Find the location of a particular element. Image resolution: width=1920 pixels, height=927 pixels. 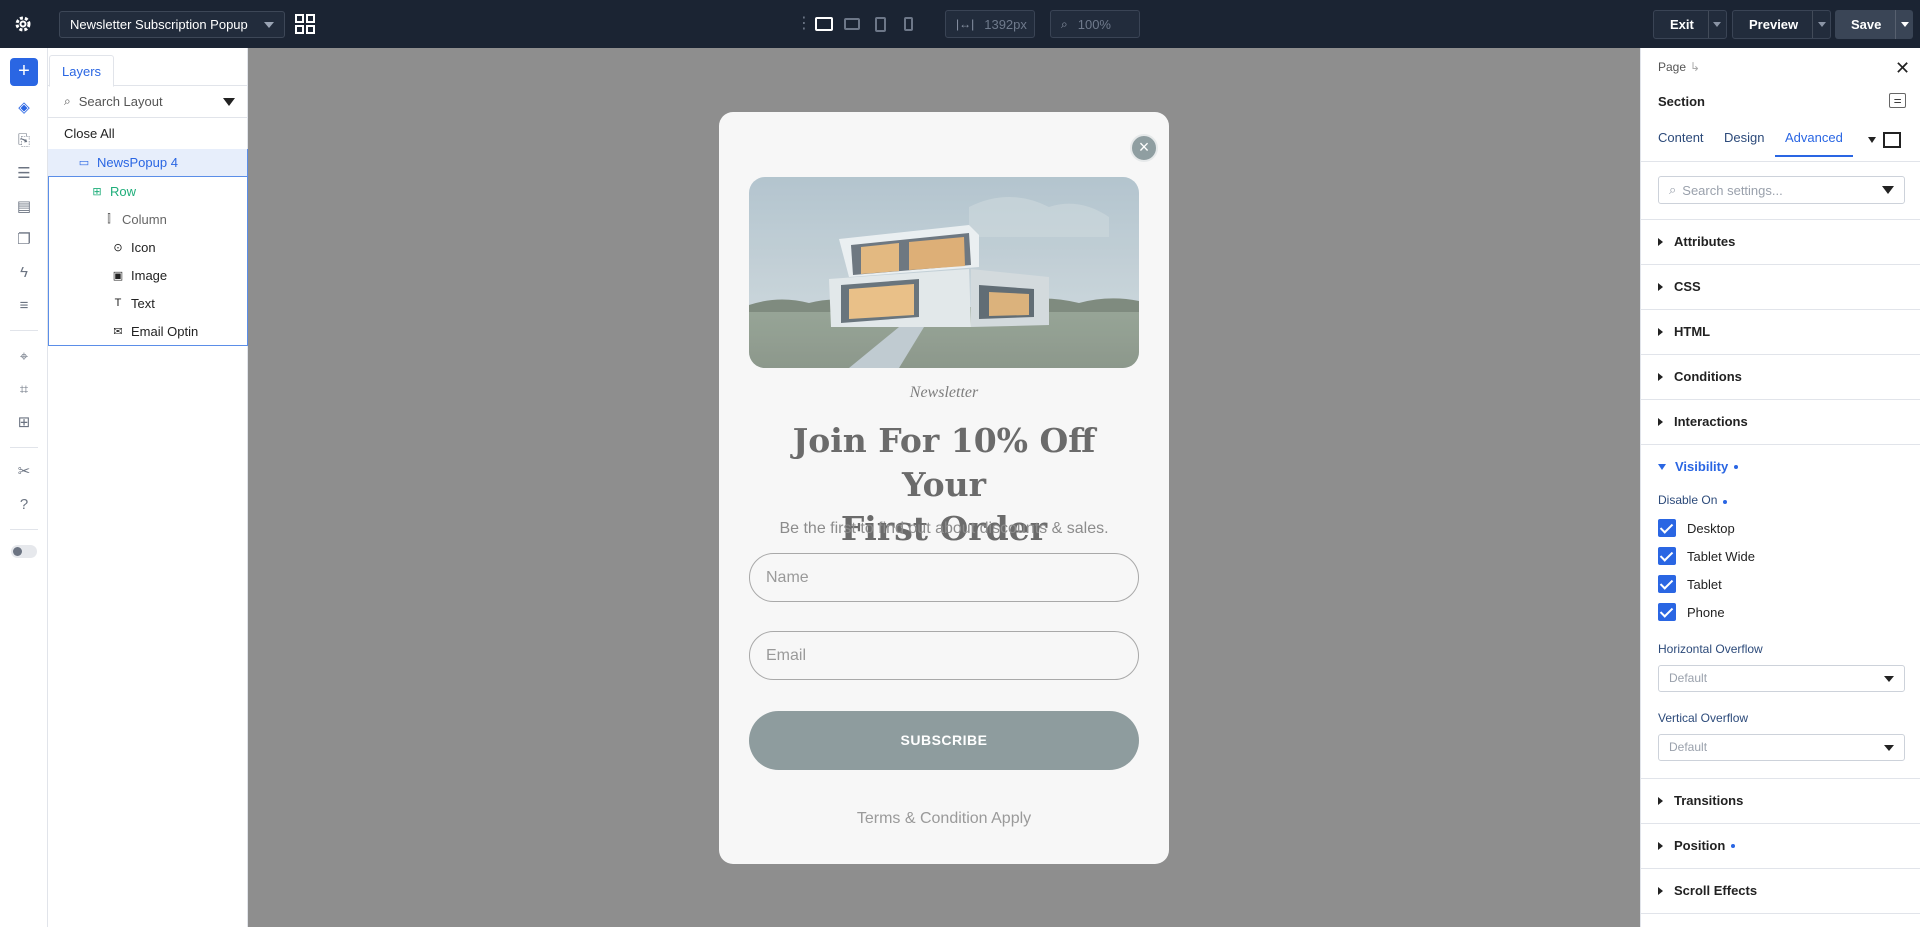

zoom-field: ⌕ 100% is located at coordinates (1095, 24).